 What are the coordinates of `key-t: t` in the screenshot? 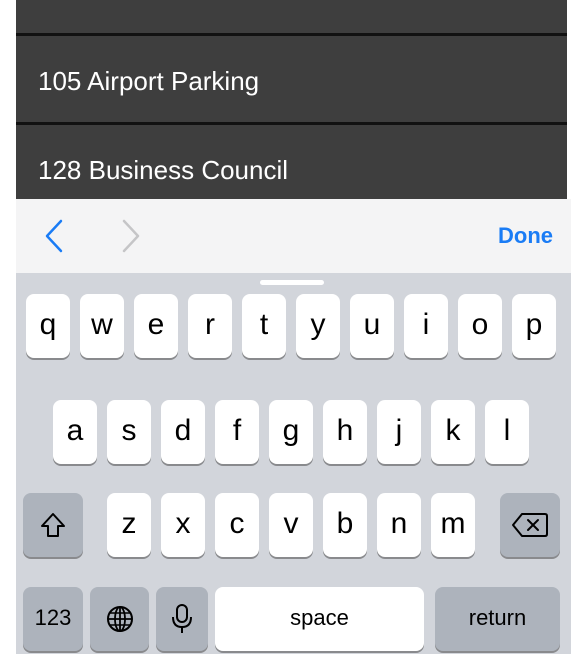 It's located at (264, 326).